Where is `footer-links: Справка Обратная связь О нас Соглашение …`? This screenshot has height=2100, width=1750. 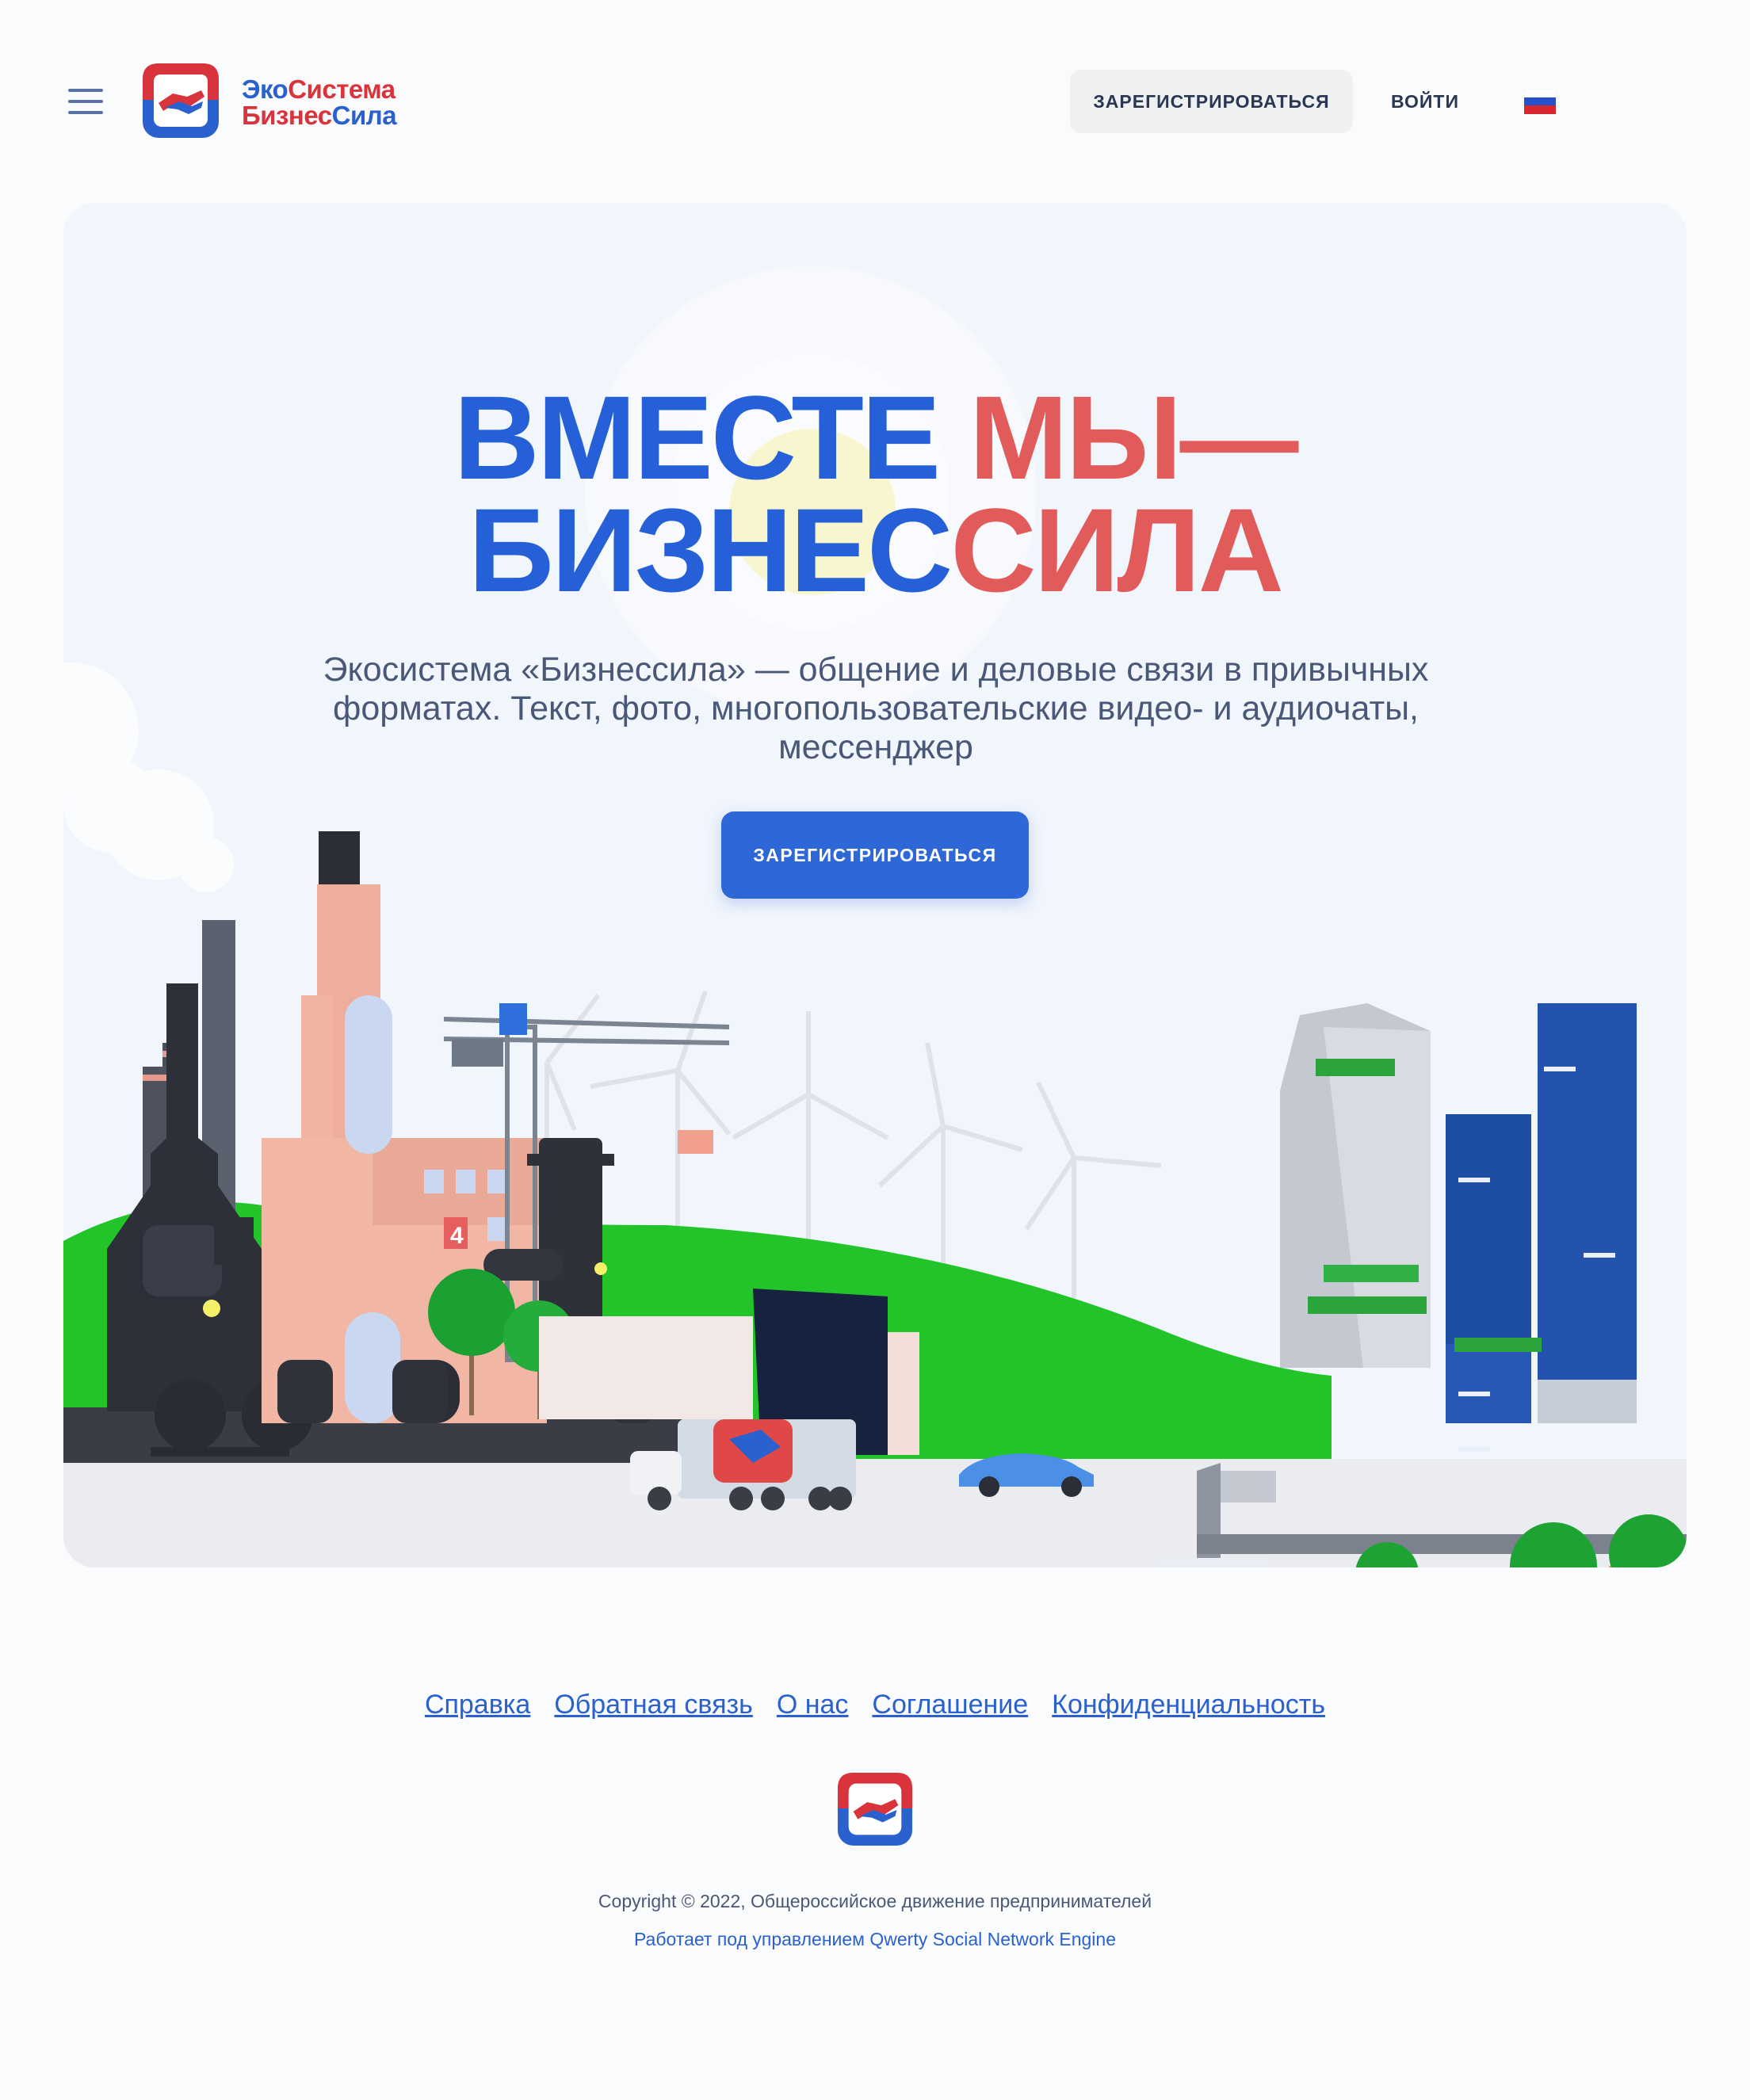
footer-links: Справка Обратная связь О нас Соглашение … is located at coordinates (875, 1705).